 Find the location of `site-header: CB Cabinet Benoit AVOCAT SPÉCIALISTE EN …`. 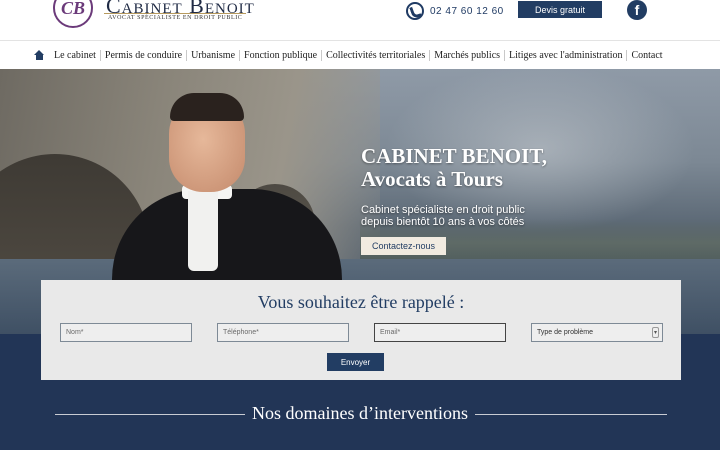

site-header: CB Cabinet Benoit AVOCAT SPÉCIALISTE EN … is located at coordinates (360, 20).